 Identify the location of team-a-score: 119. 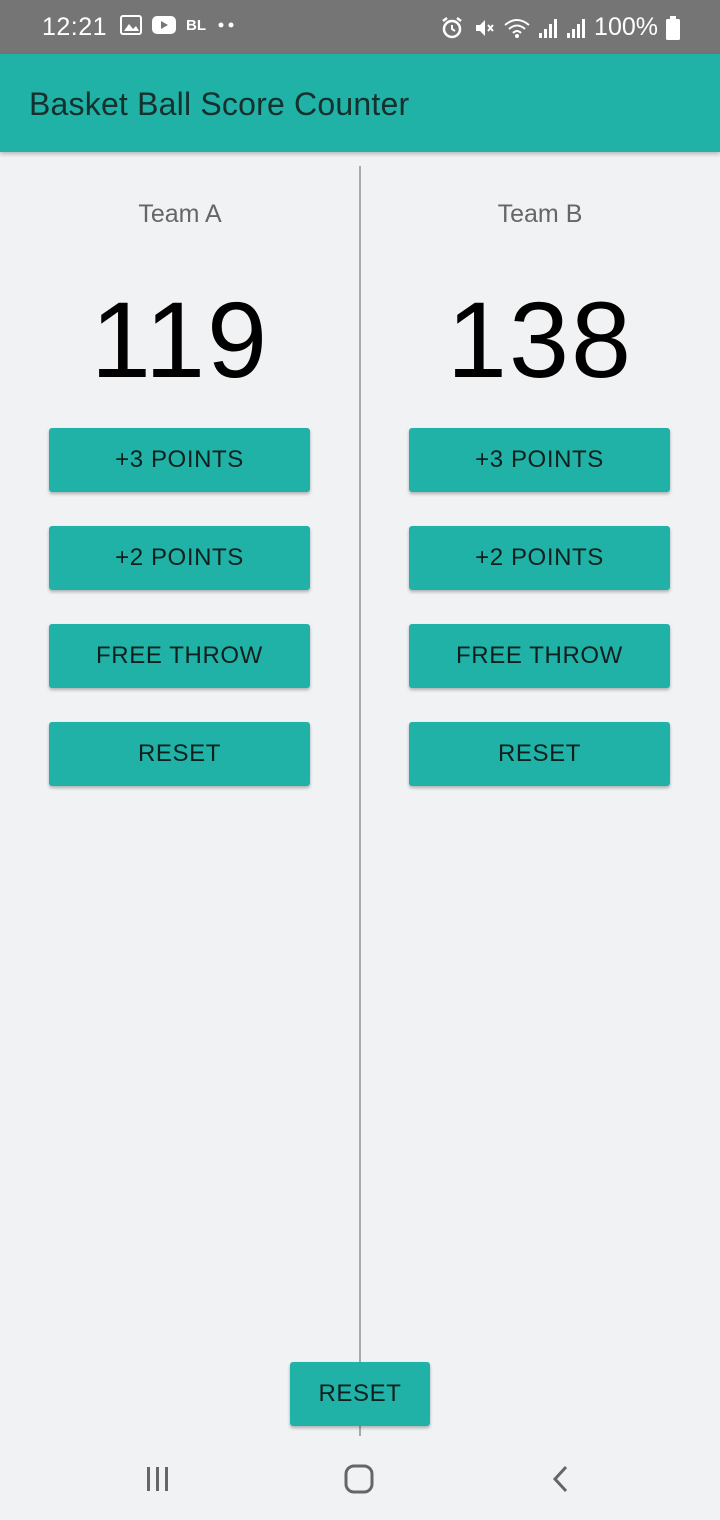
(180, 339).